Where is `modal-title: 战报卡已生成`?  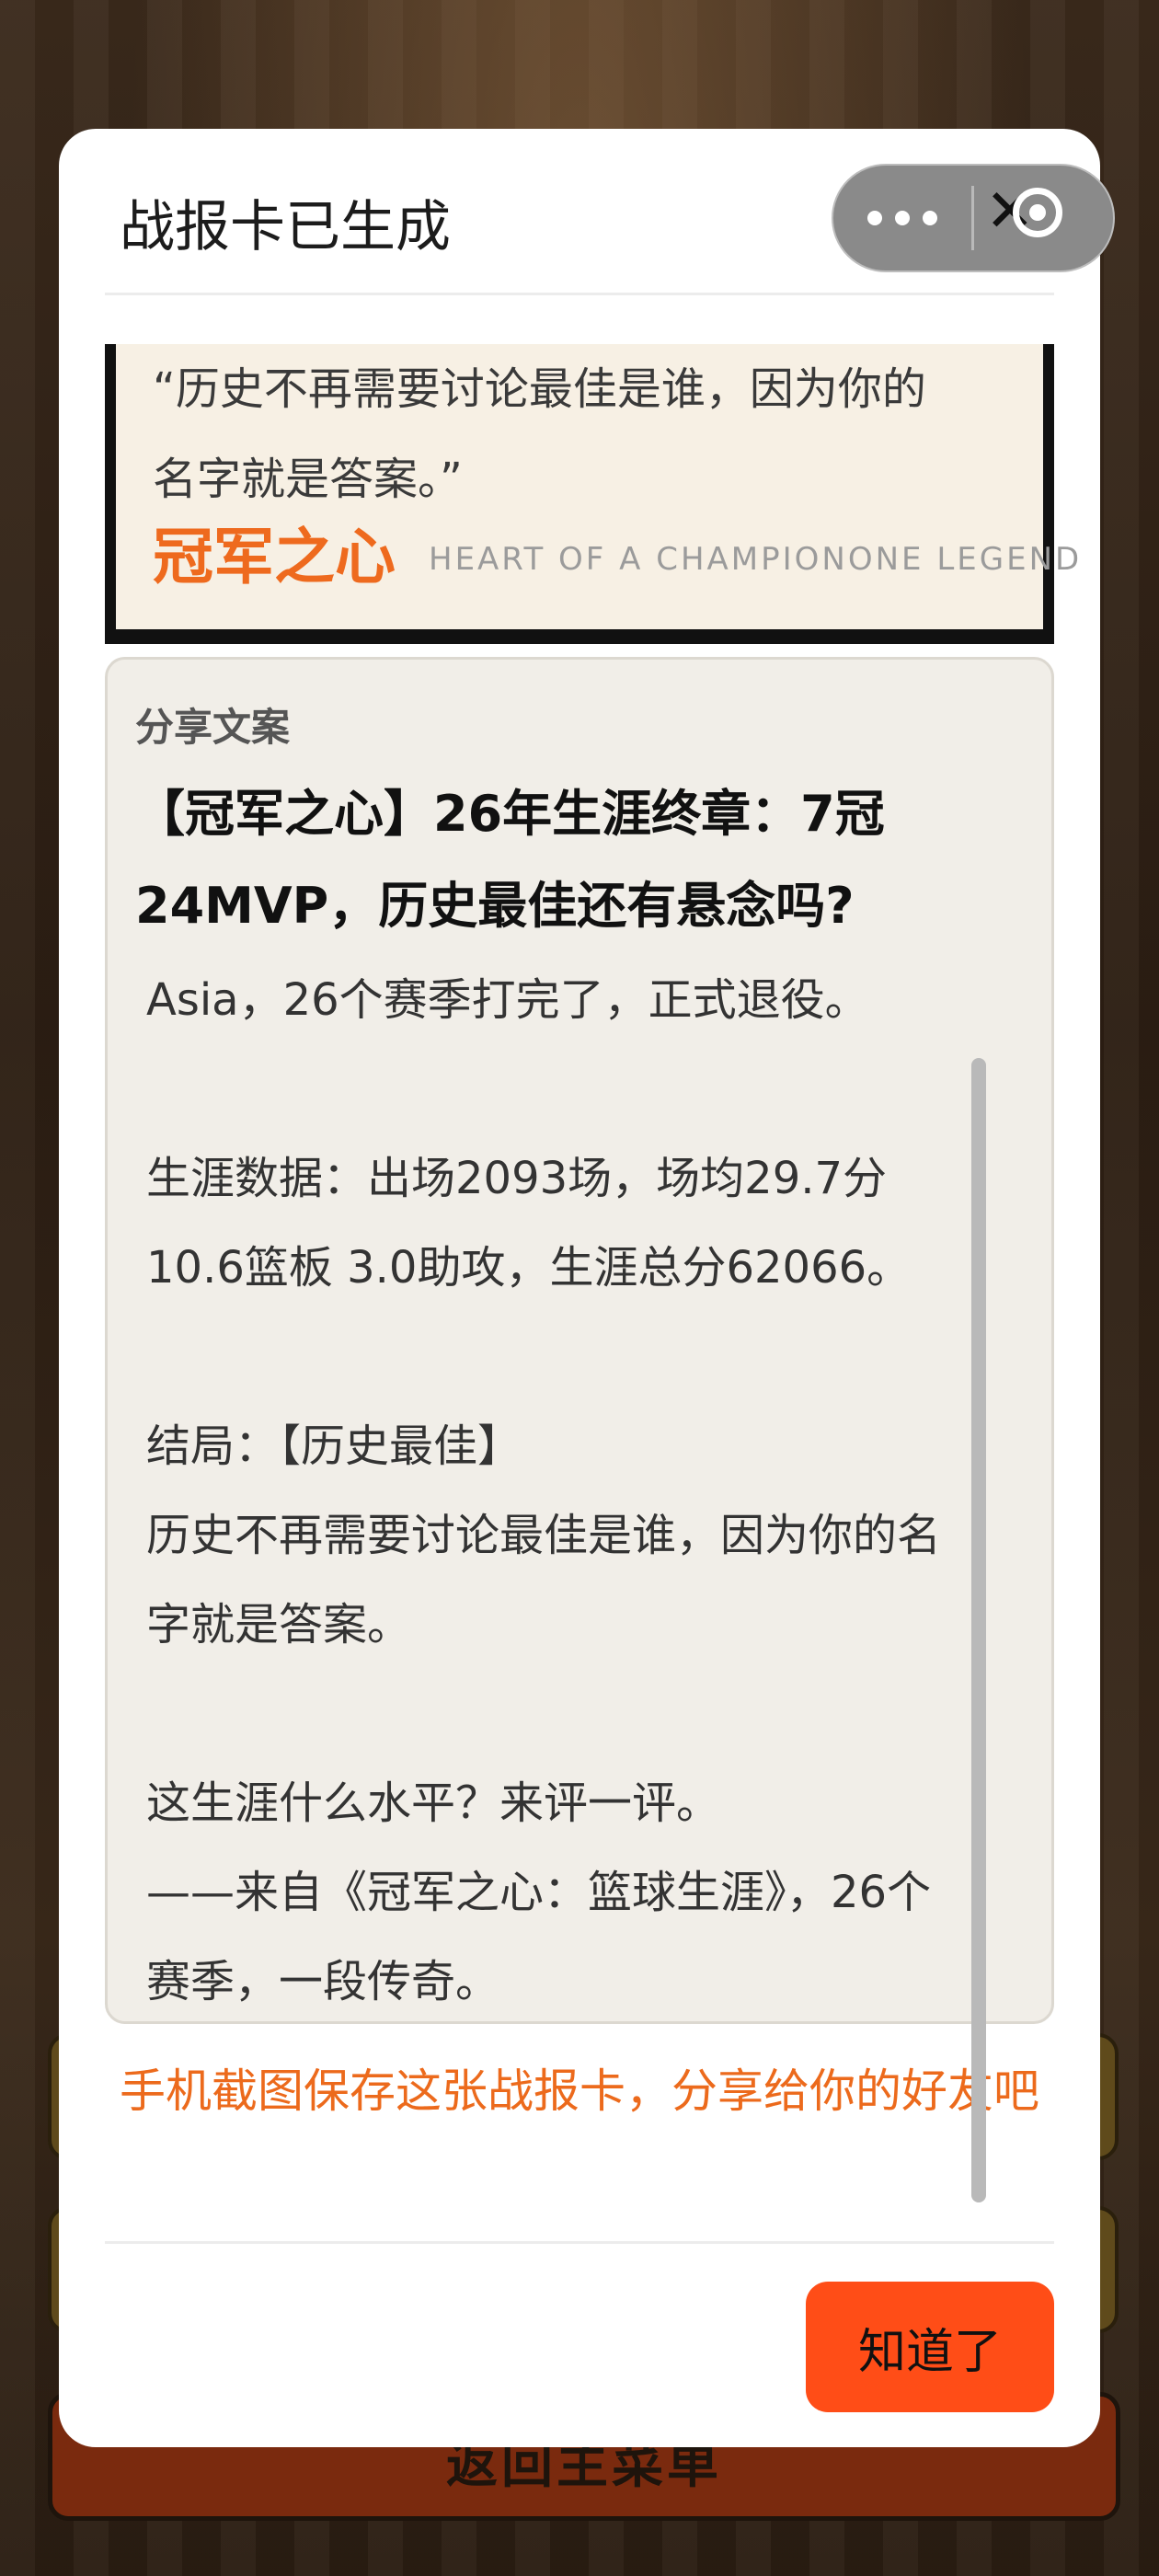 modal-title: 战报卡已生成 is located at coordinates (285, 227).